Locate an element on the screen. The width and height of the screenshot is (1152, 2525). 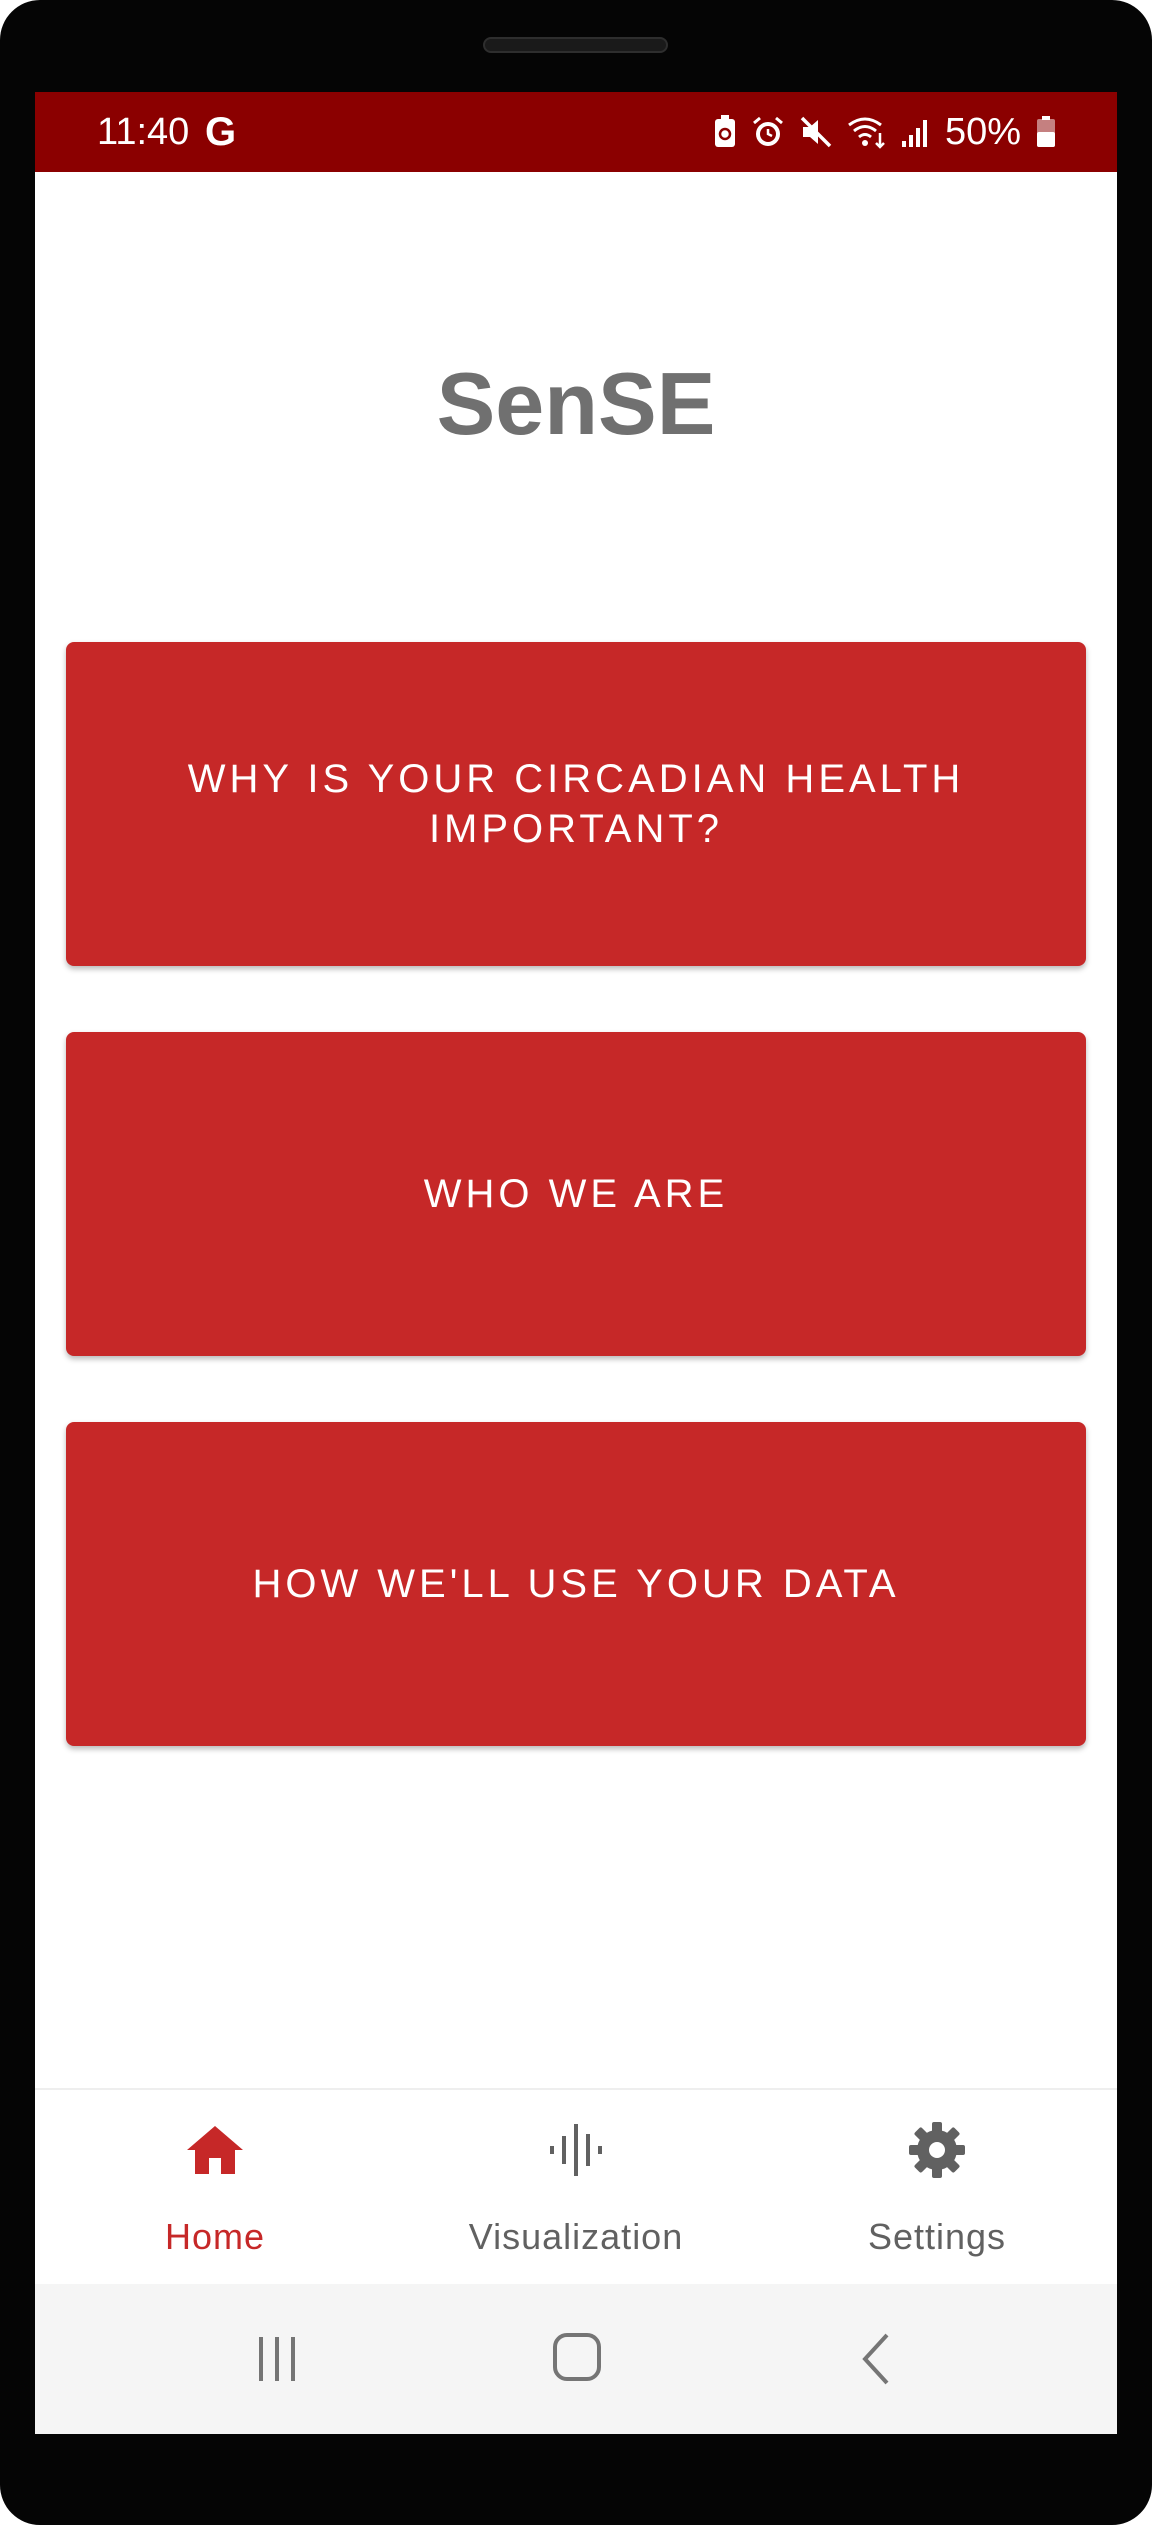
gear-icon is located at coordinates (937, 2150).